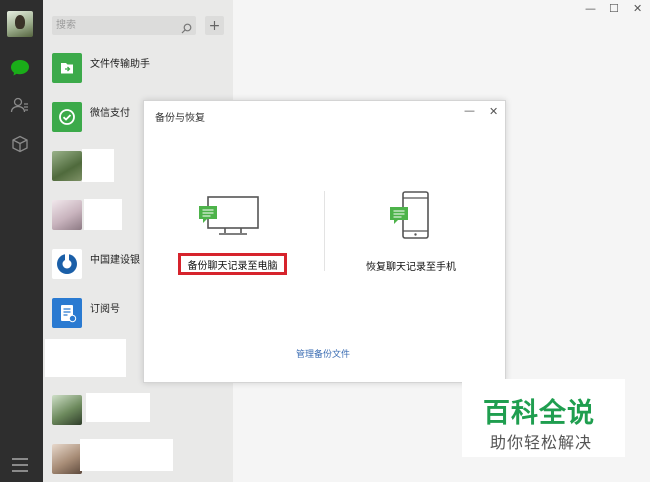 The height and width of the screenshot is (482, 650). What do you see at coordinates (110, 111) in the screenshot?
I see `chat-name: 微信支付` at bounding box center [110, 111].